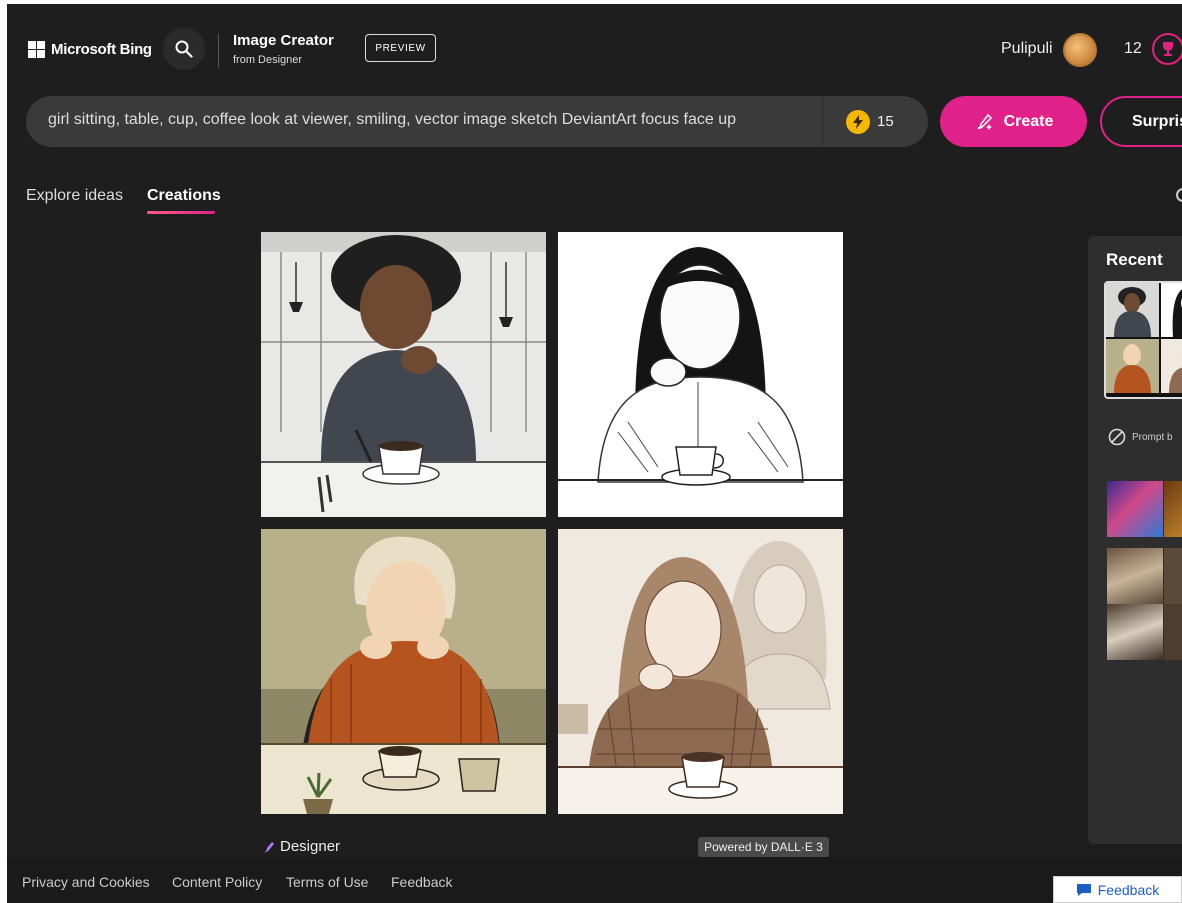 The image size is (1182, 903). What do you see at coordinates (763, 847) in the screenshot?
I see `powered-by-badge: Powered by DALL·E 3` at bounding box center [763, 847].